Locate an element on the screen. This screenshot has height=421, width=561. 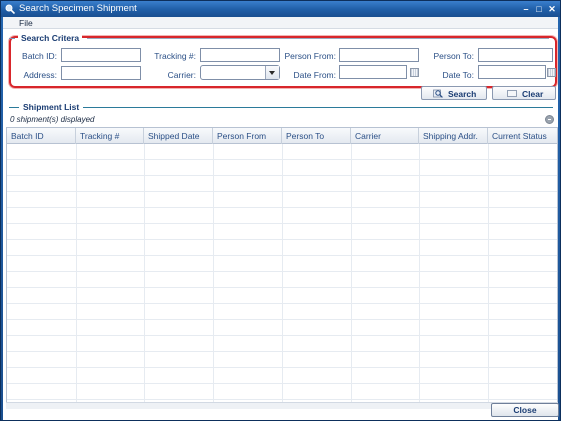
batch-id-field is located at coordinates (101, 55).